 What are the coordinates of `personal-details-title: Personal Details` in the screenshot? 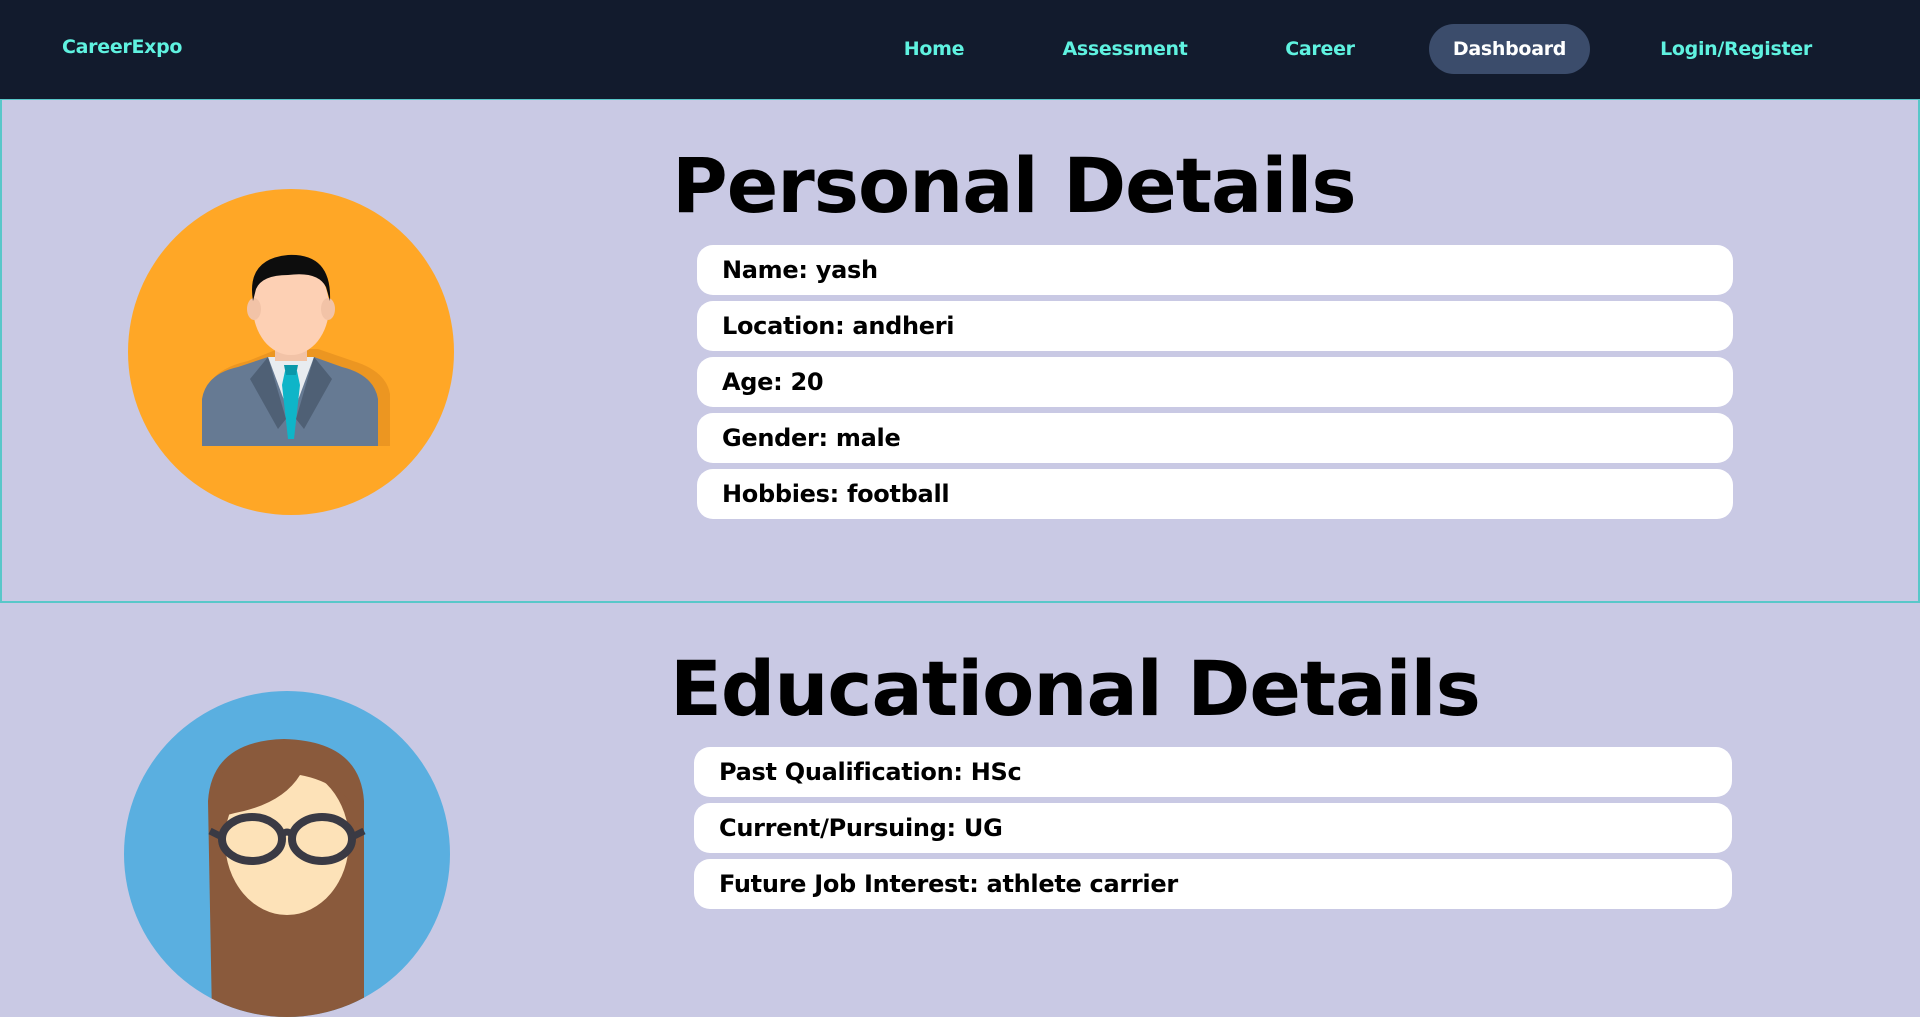 It's located at (1014, 185).